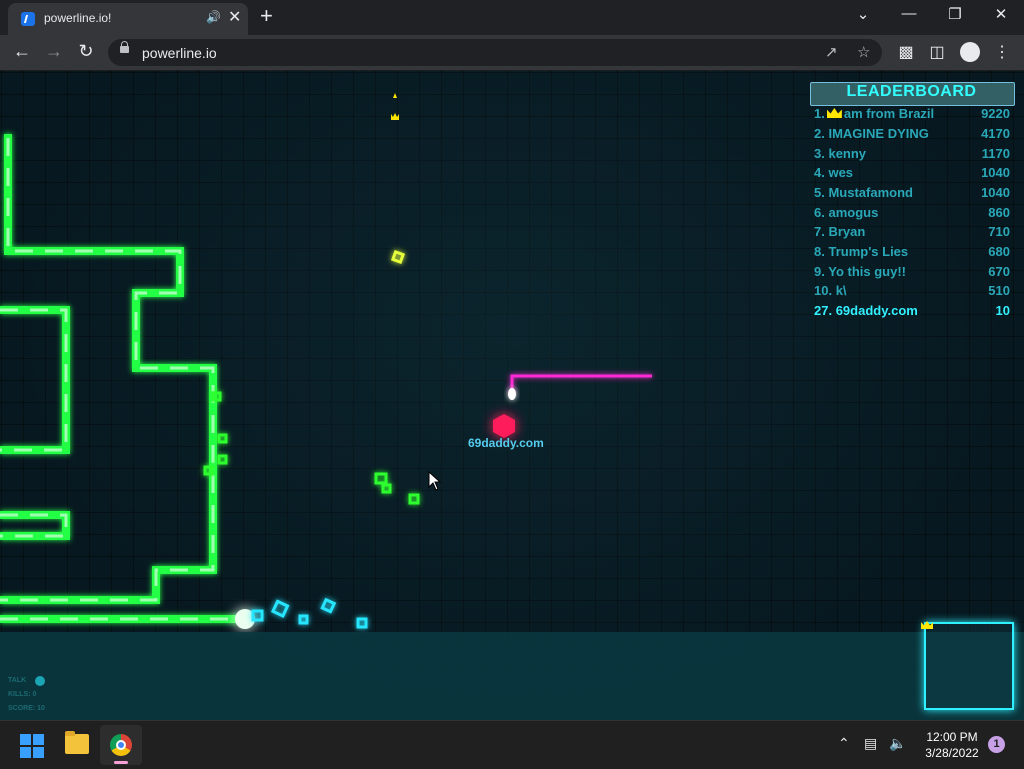 Image resolution: width=1024 pixels, height=769 pixels. Describe the element at coordinates (506, 443) in the screenshot. I see `player-name-label: 69daddy.com` at that location.